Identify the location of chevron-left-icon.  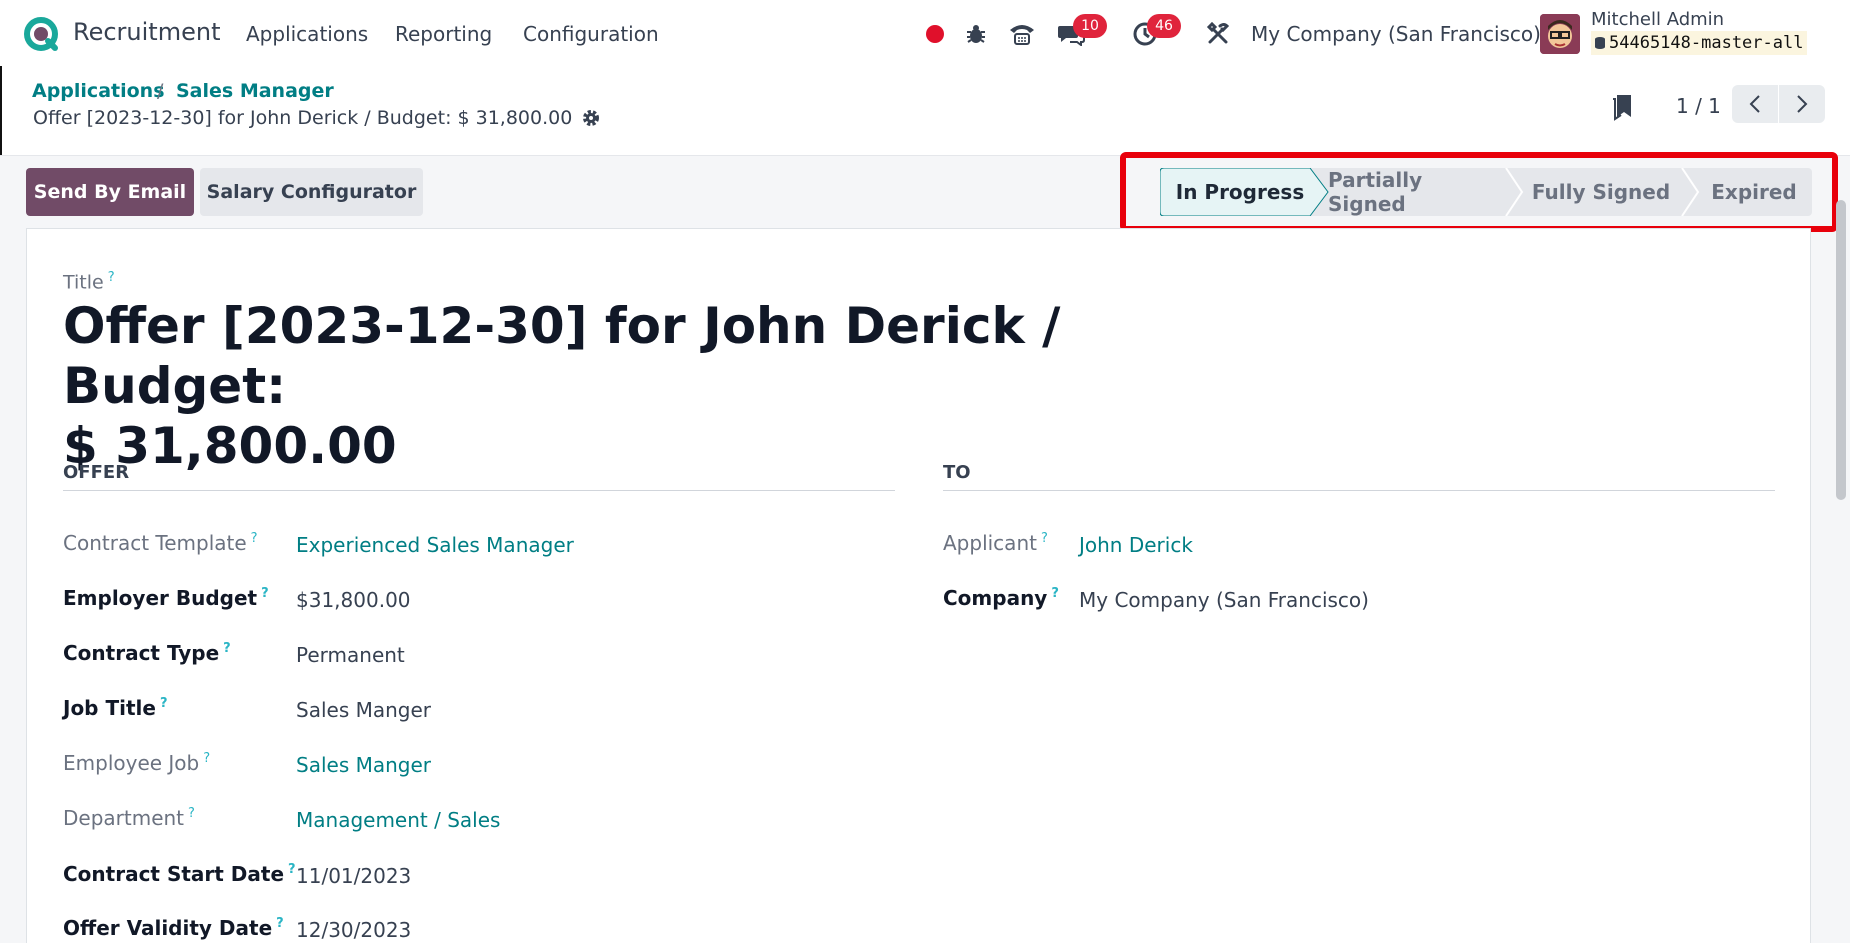
(1754, 104).